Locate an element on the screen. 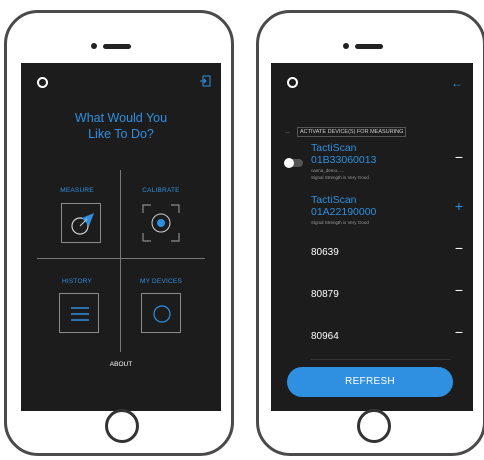 The image size is (484, 460). back-arrow-icon: ← is located at coordinates (457, 83).